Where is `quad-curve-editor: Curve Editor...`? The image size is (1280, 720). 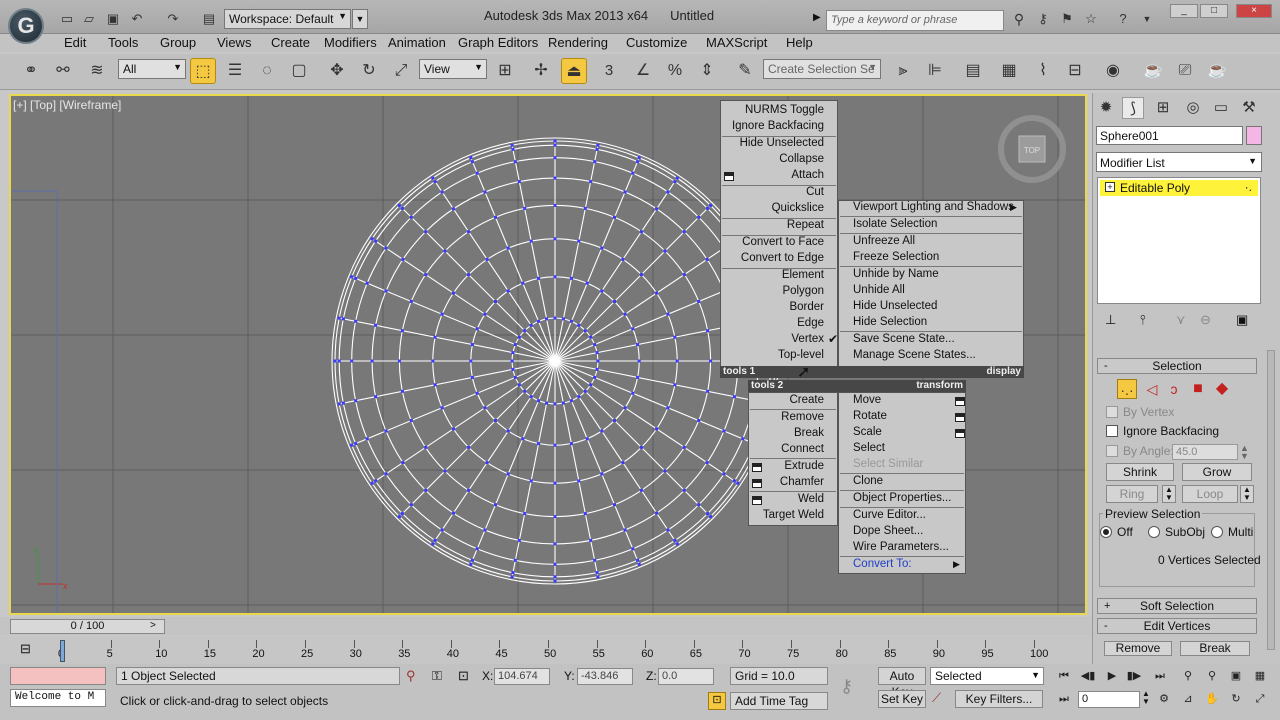 quad-curve-editor: Curve Editor... is located at coordinates (889, 515).